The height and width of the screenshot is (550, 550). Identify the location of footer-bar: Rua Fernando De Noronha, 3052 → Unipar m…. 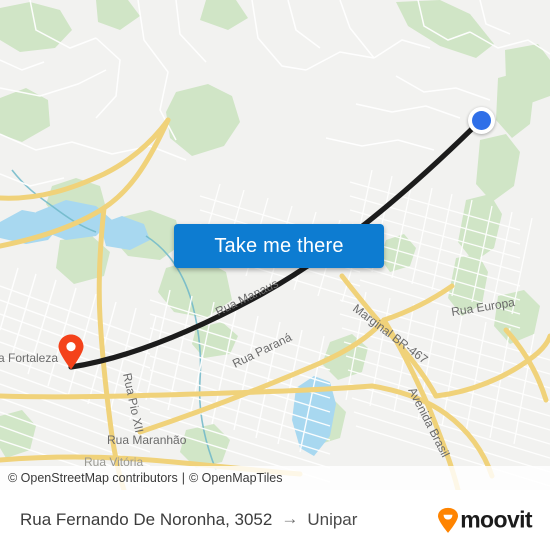
(275, 520).